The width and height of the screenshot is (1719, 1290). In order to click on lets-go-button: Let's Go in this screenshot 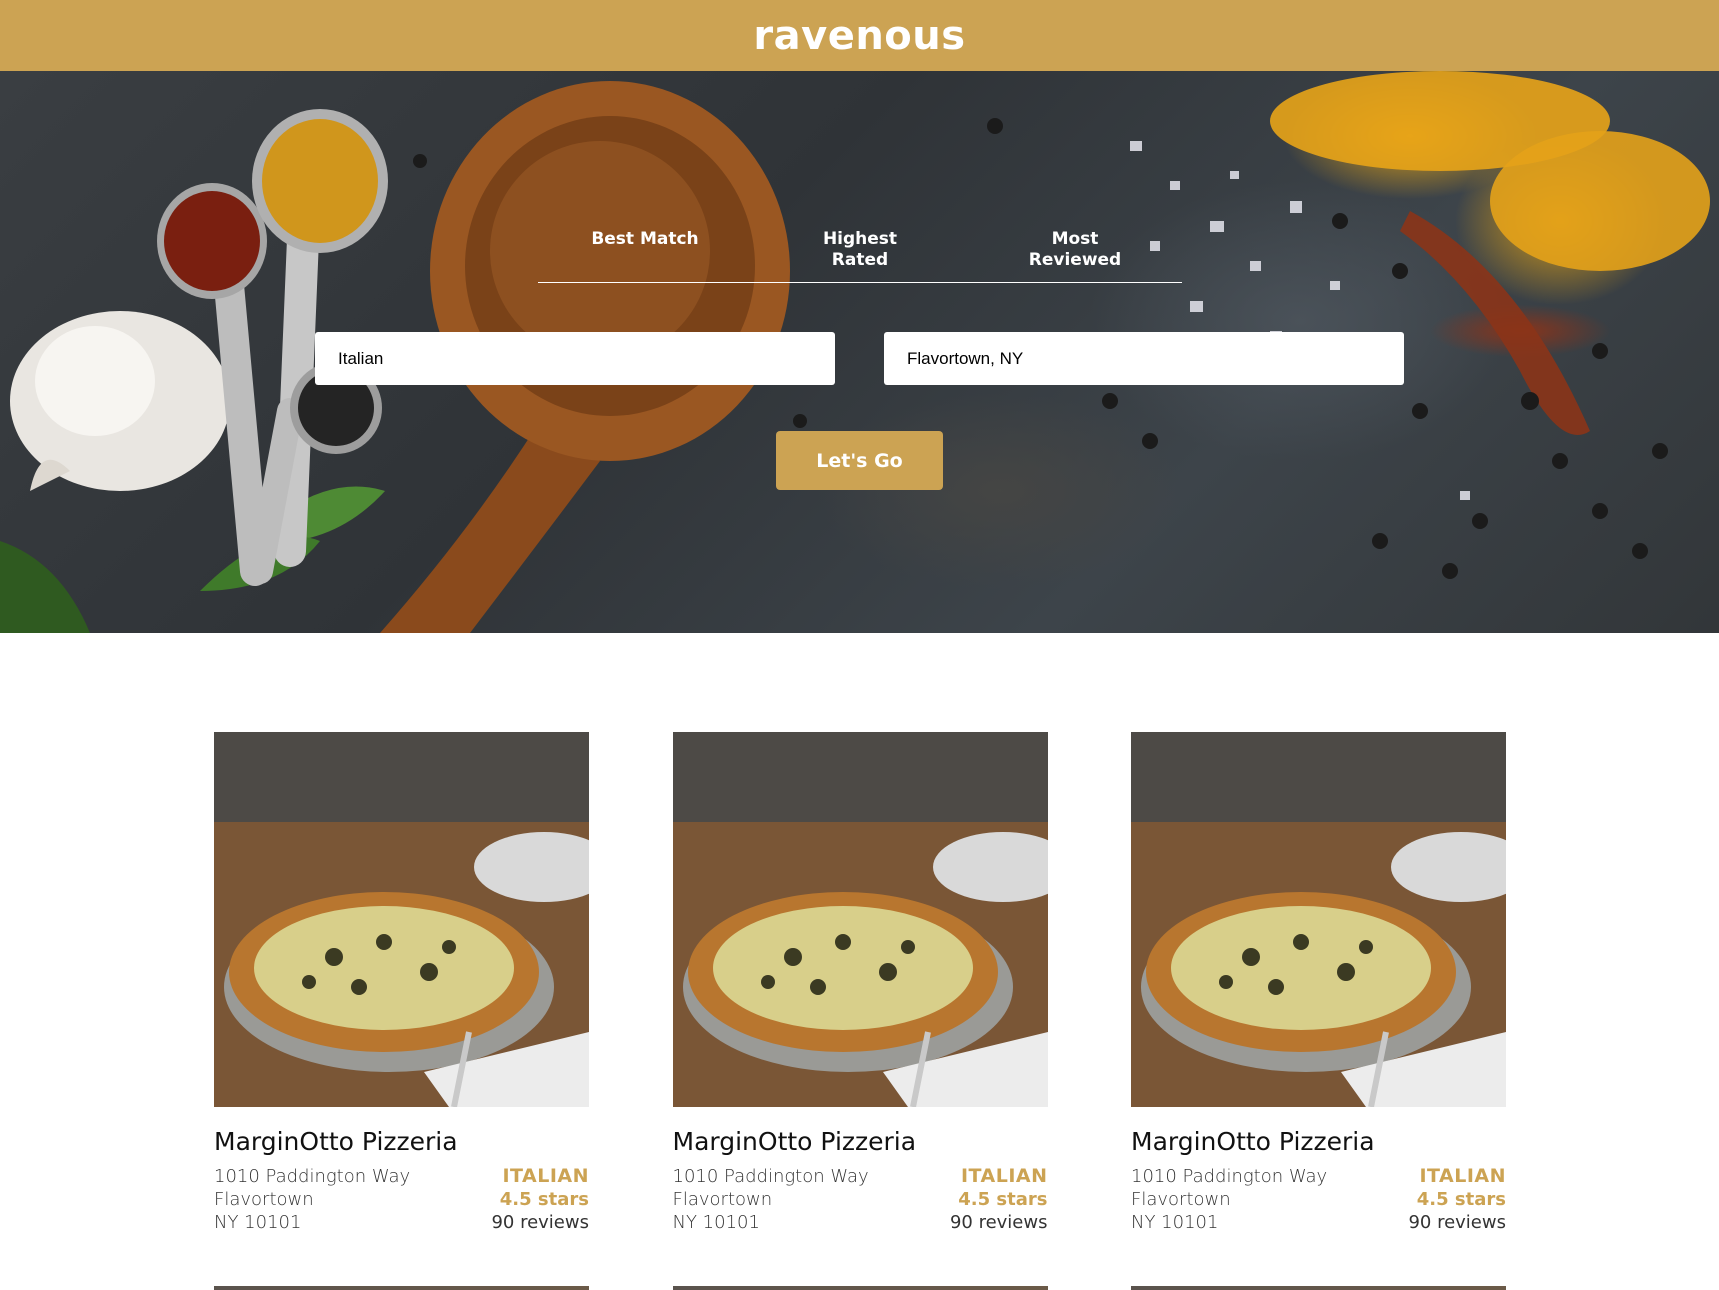, I will do `click(859, 460)`.